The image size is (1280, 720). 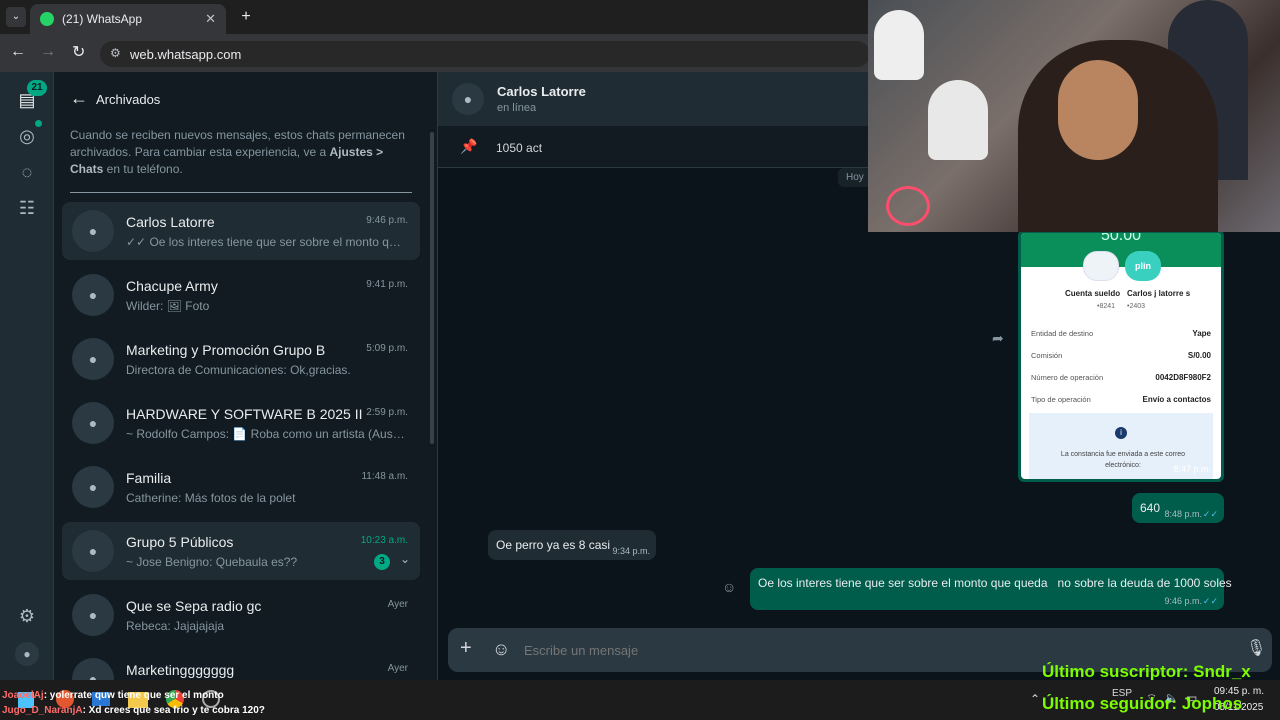 What do you see at coordinates (469, 146) in the screenshot?
I see `pin-icon: 📌` at bounding box center [469, 146].